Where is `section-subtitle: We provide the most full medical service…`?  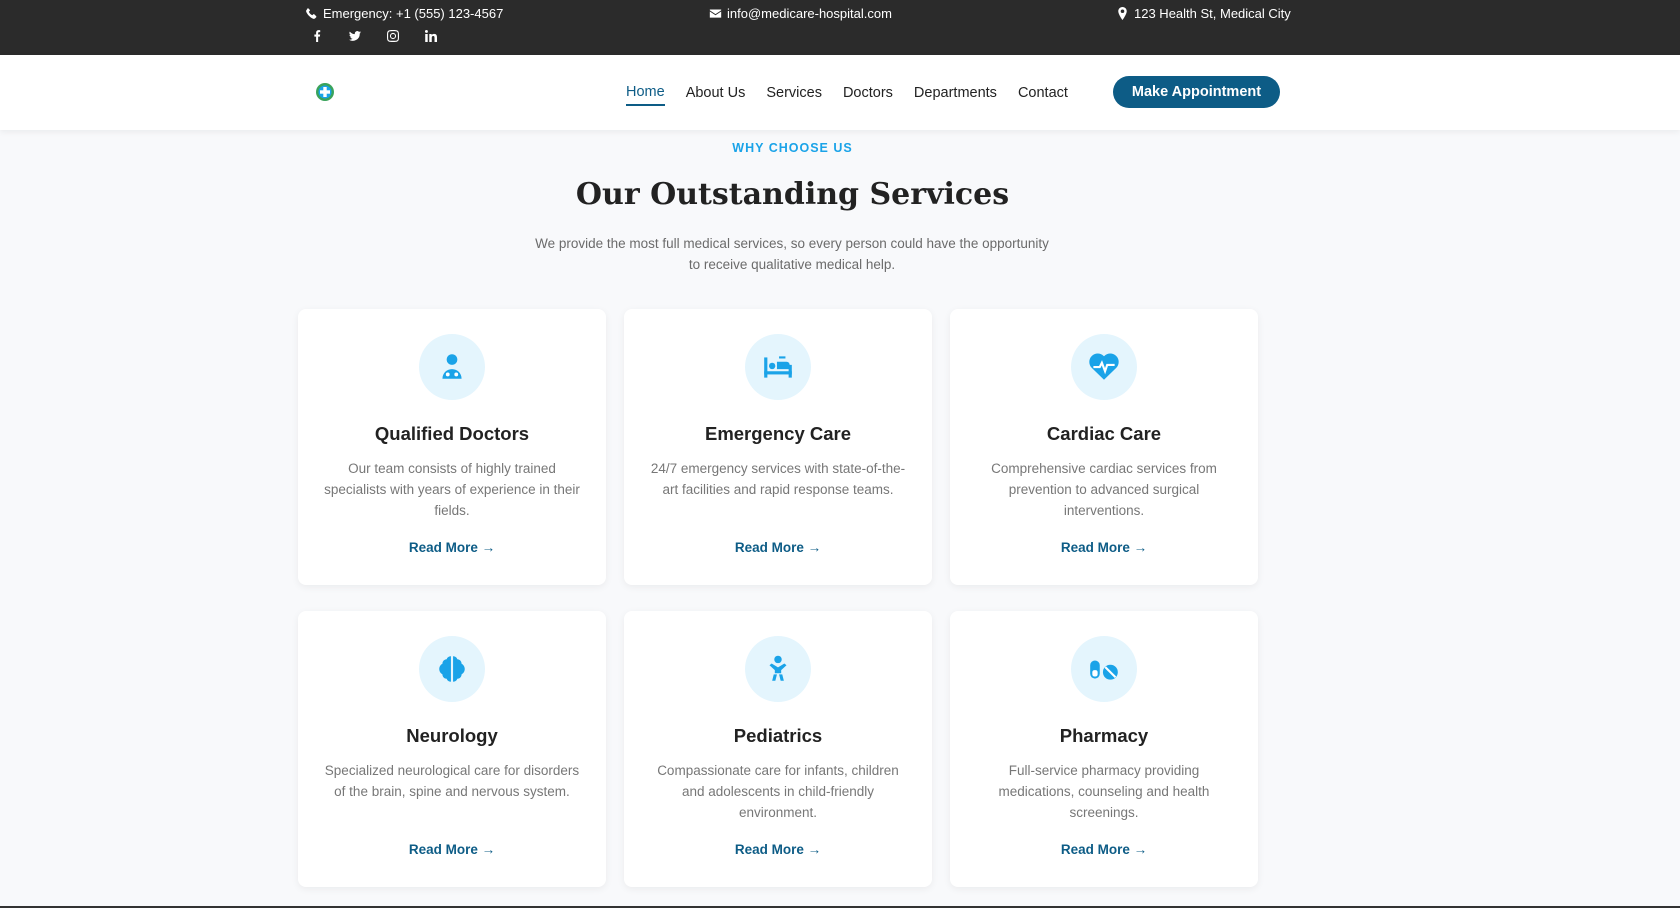 section-subtitle: We provide the most full medical service… is located at coordinates (792, 254).